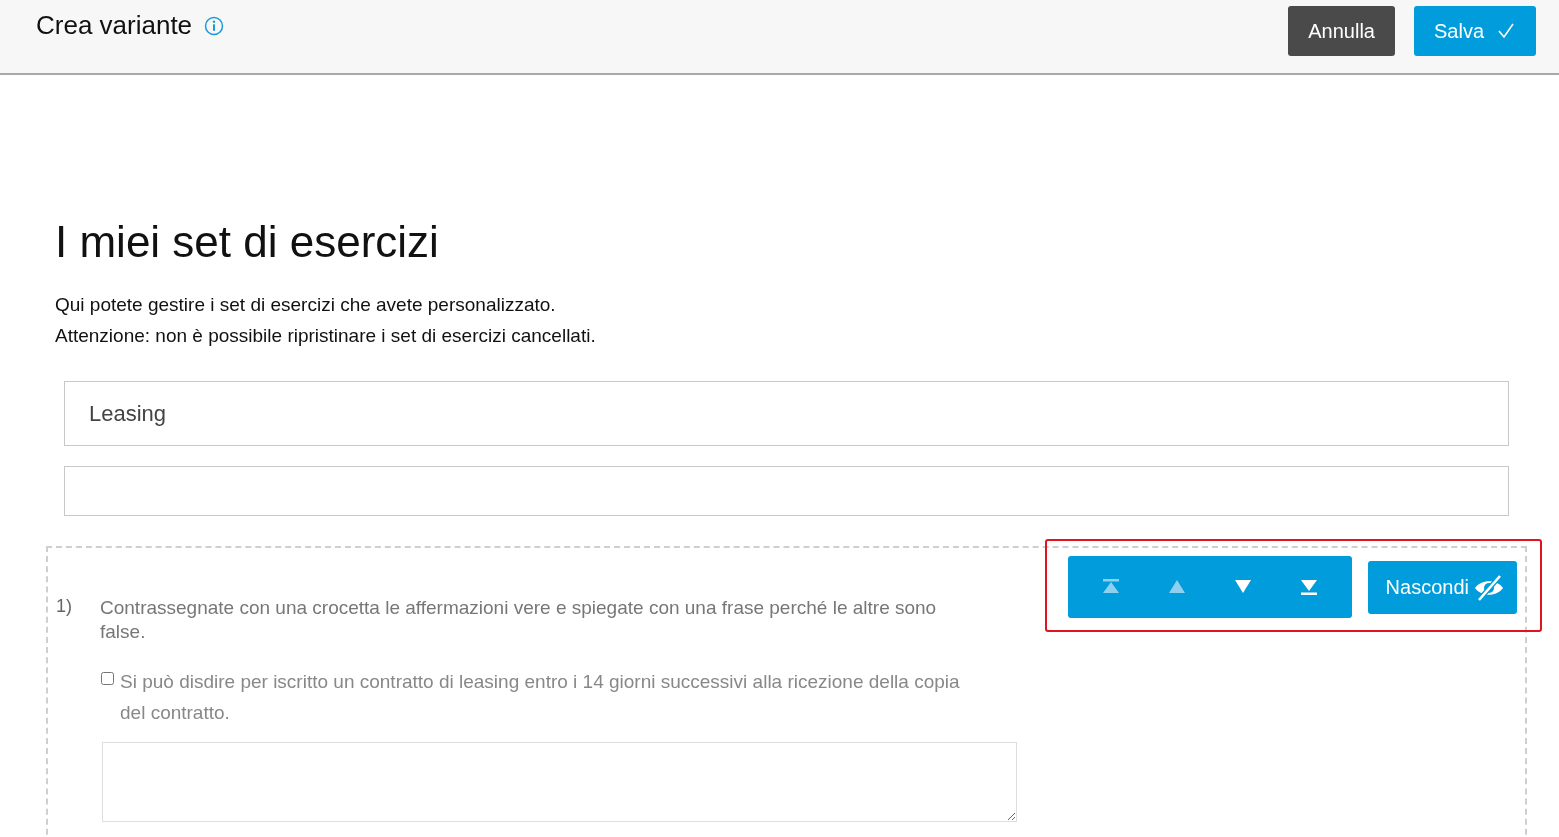 The width and height of the screenshot is (1559, 837). What do you see at coordinates (1489, 587) in the screenshot?
I see `eye-slash-icon` at bounding box center [1489, 587].